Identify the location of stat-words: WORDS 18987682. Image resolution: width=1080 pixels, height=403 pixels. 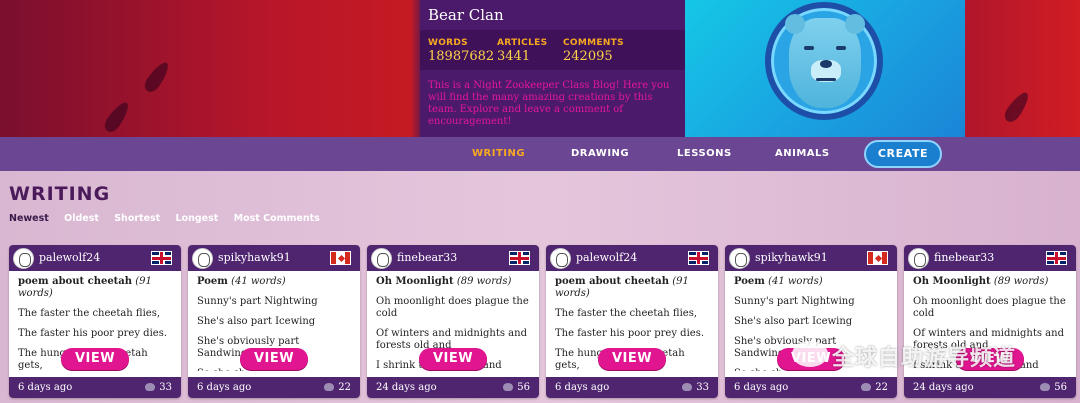
(461, 51).